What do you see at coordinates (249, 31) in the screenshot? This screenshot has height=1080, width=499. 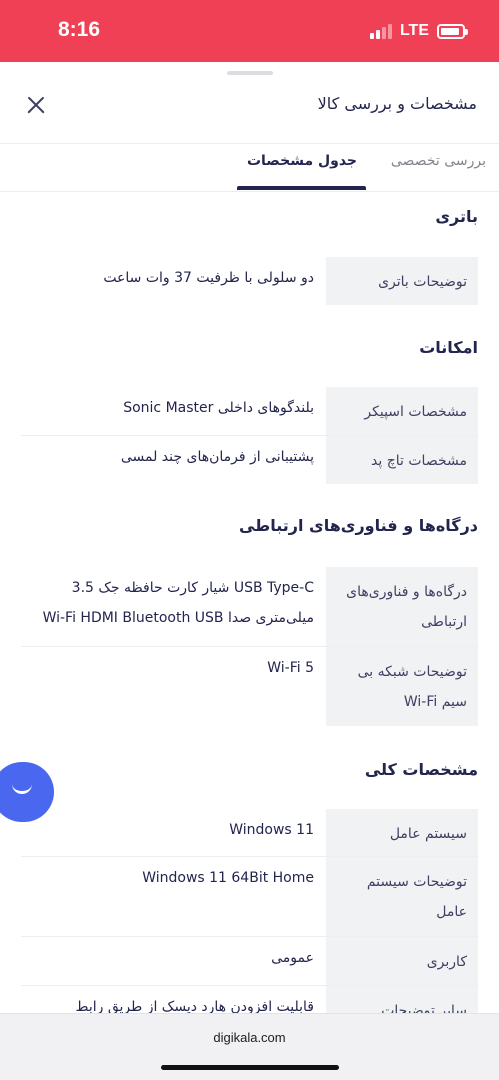 I see `status-bar: 8:16 LTE` at bounding box center [249, 31].